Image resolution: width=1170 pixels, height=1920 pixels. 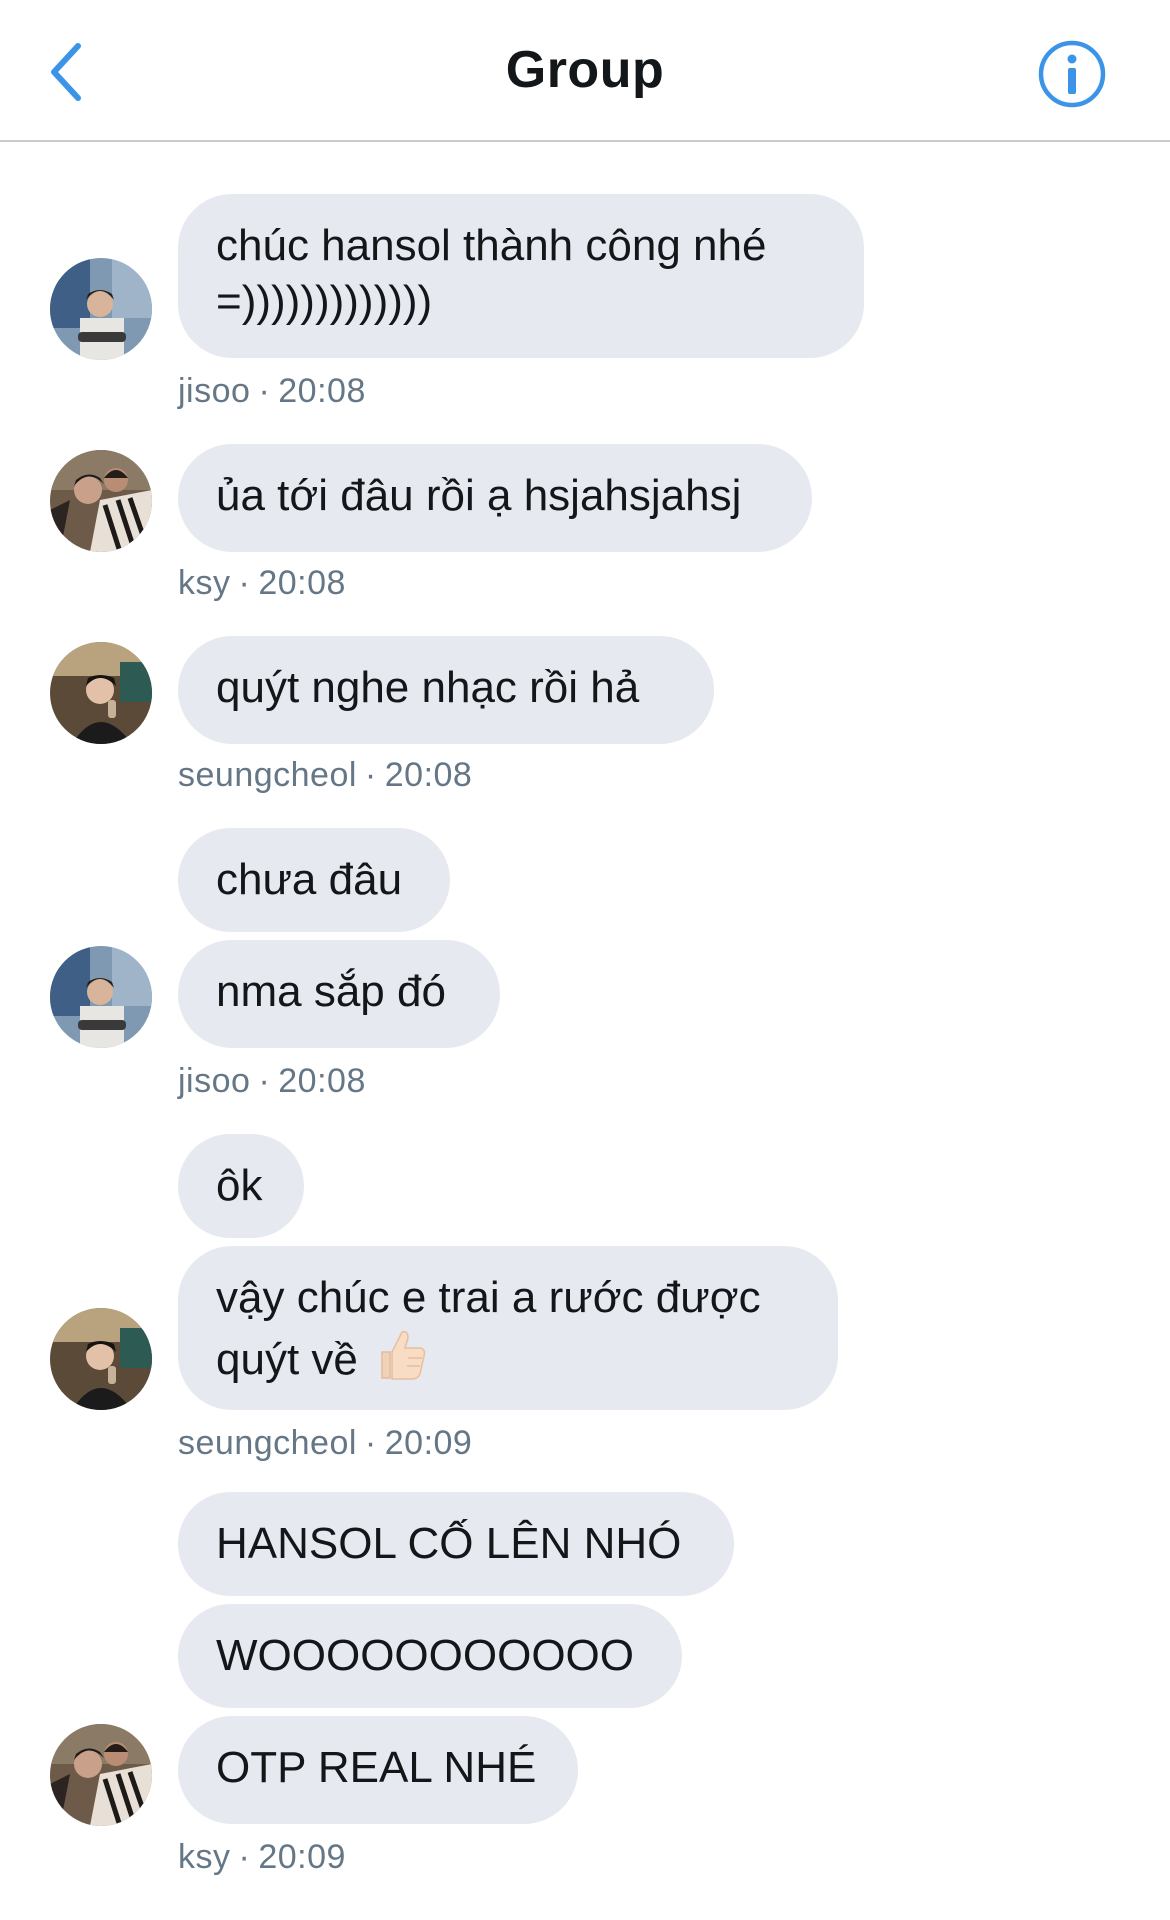 What do you see at coordinates (400, 1361) in the screenshot?
I see `thumbs-up-icon` at bounding box center [400, 1361].